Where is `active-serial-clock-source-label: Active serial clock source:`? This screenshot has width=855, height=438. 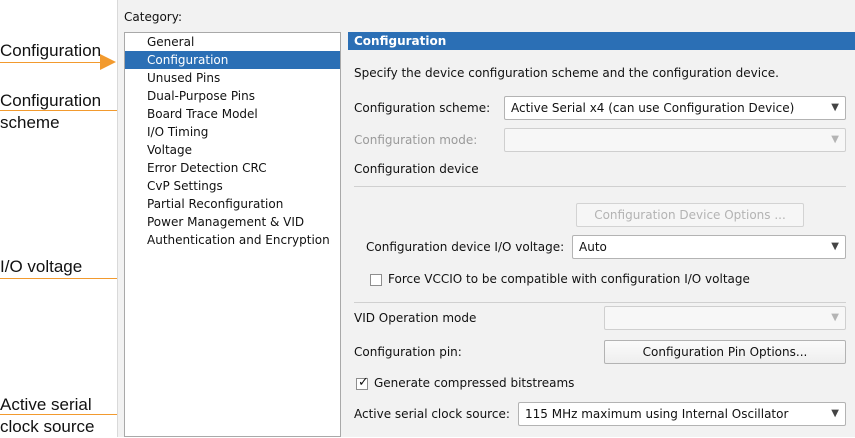
active-serial-clock-source-label: Active serial clock source: is located at coordinates (432, 414).